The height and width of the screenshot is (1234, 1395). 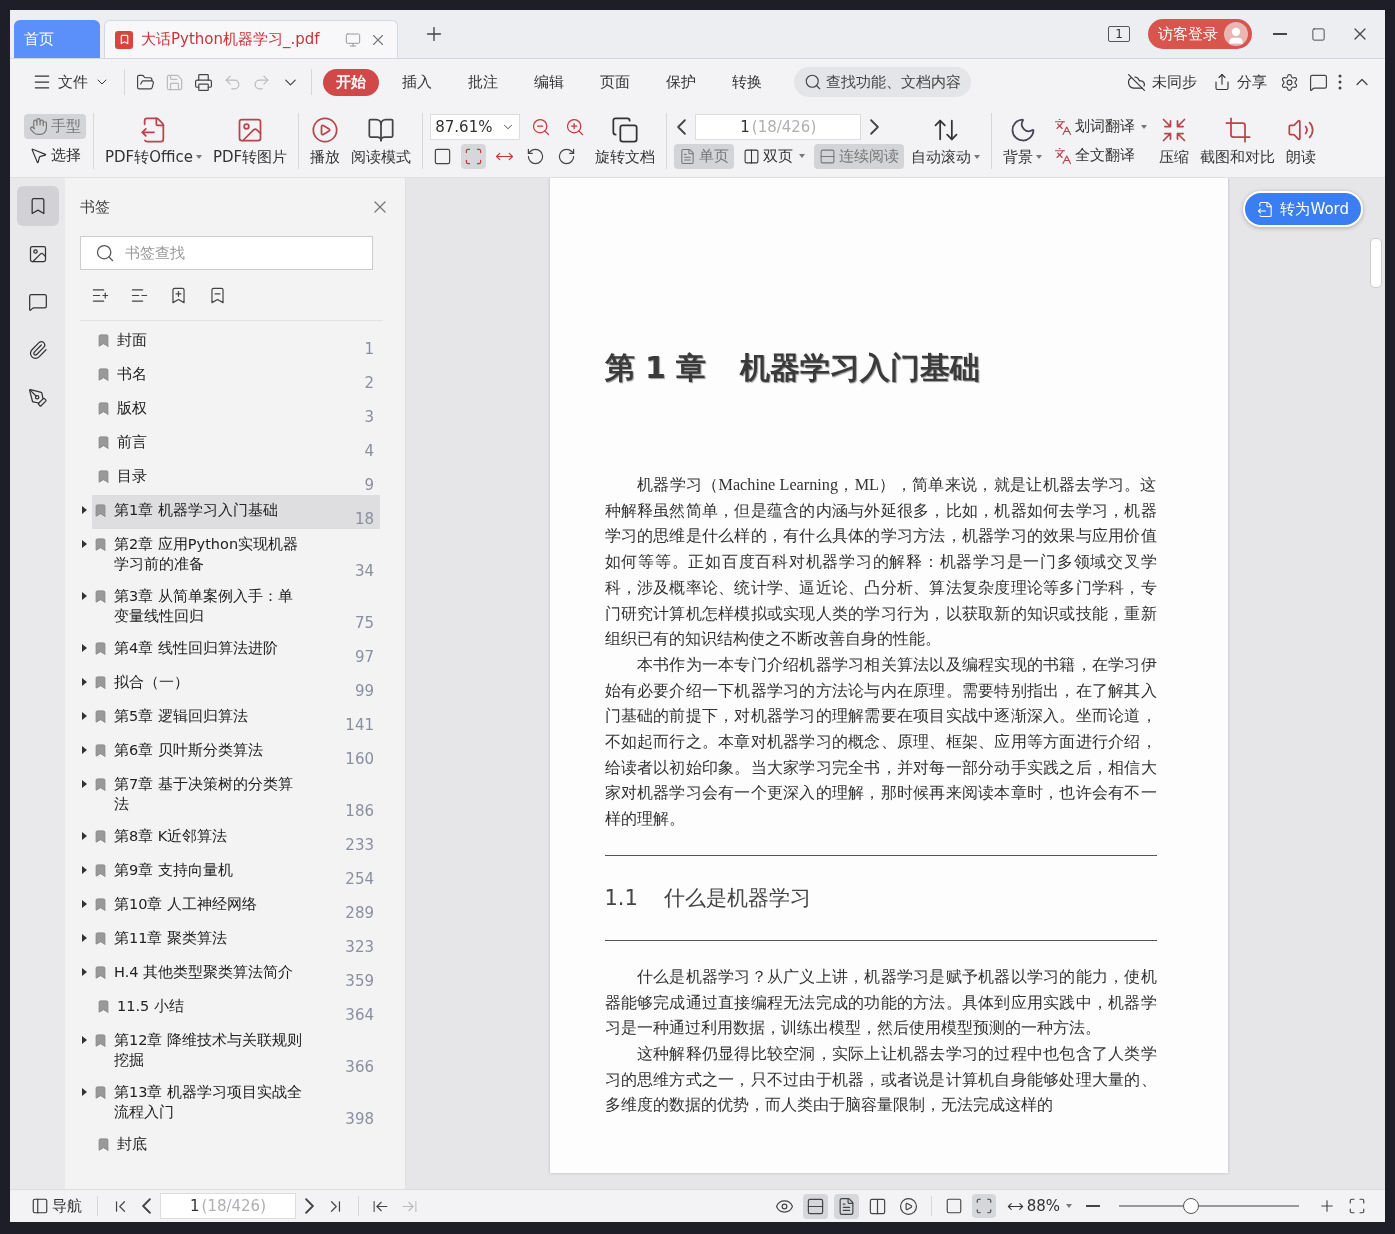 What do you see at coordinates (236, 650) in the screenshot?
I see `bookmark-item: 第4章 线性回归算法进阶 97` at bounding box center [236, 650].